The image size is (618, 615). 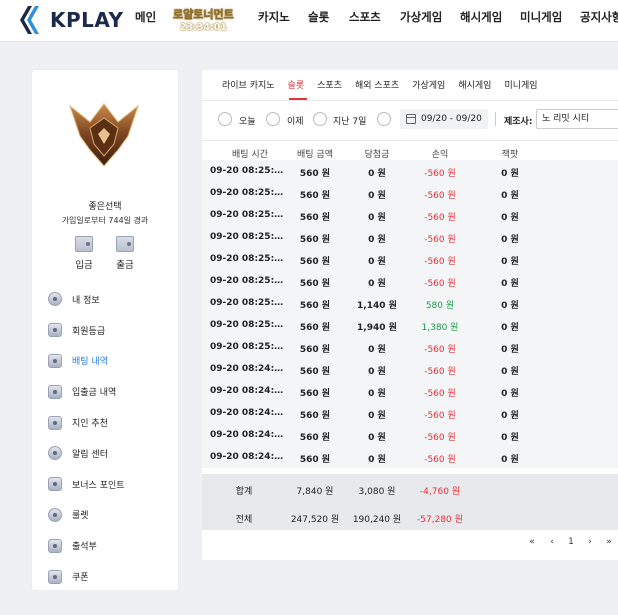 What do you see at coordinates (87, 20) in the screenshot?
I see `logo-text: KPLAY` at bounding box center [87, 20].